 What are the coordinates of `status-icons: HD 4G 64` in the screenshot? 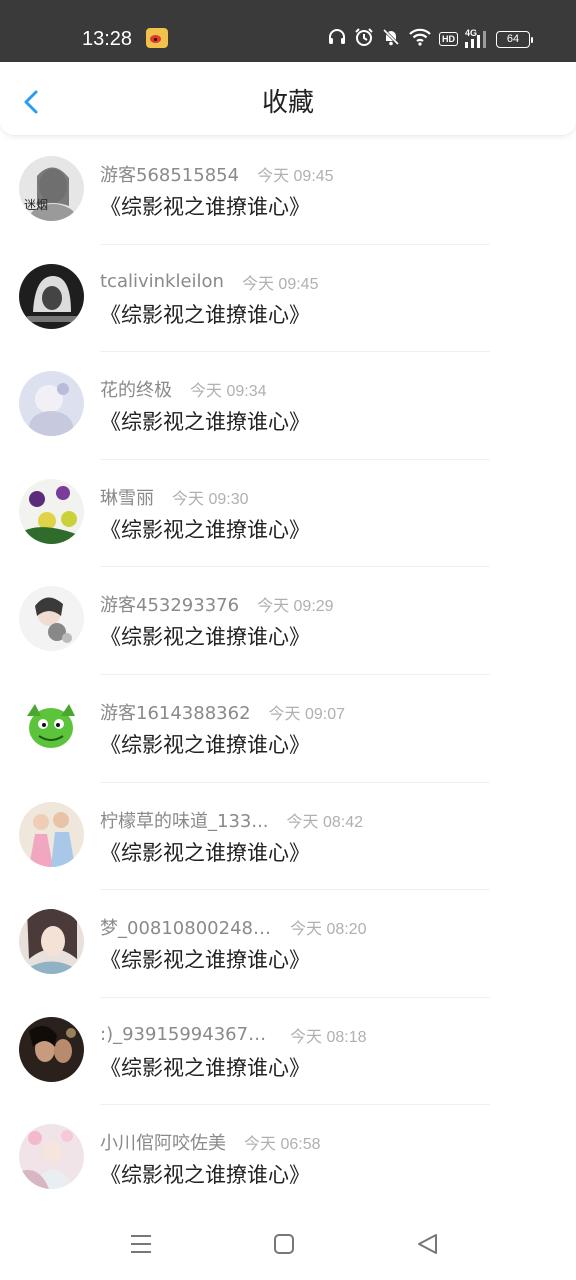 It's located at (430, 39).